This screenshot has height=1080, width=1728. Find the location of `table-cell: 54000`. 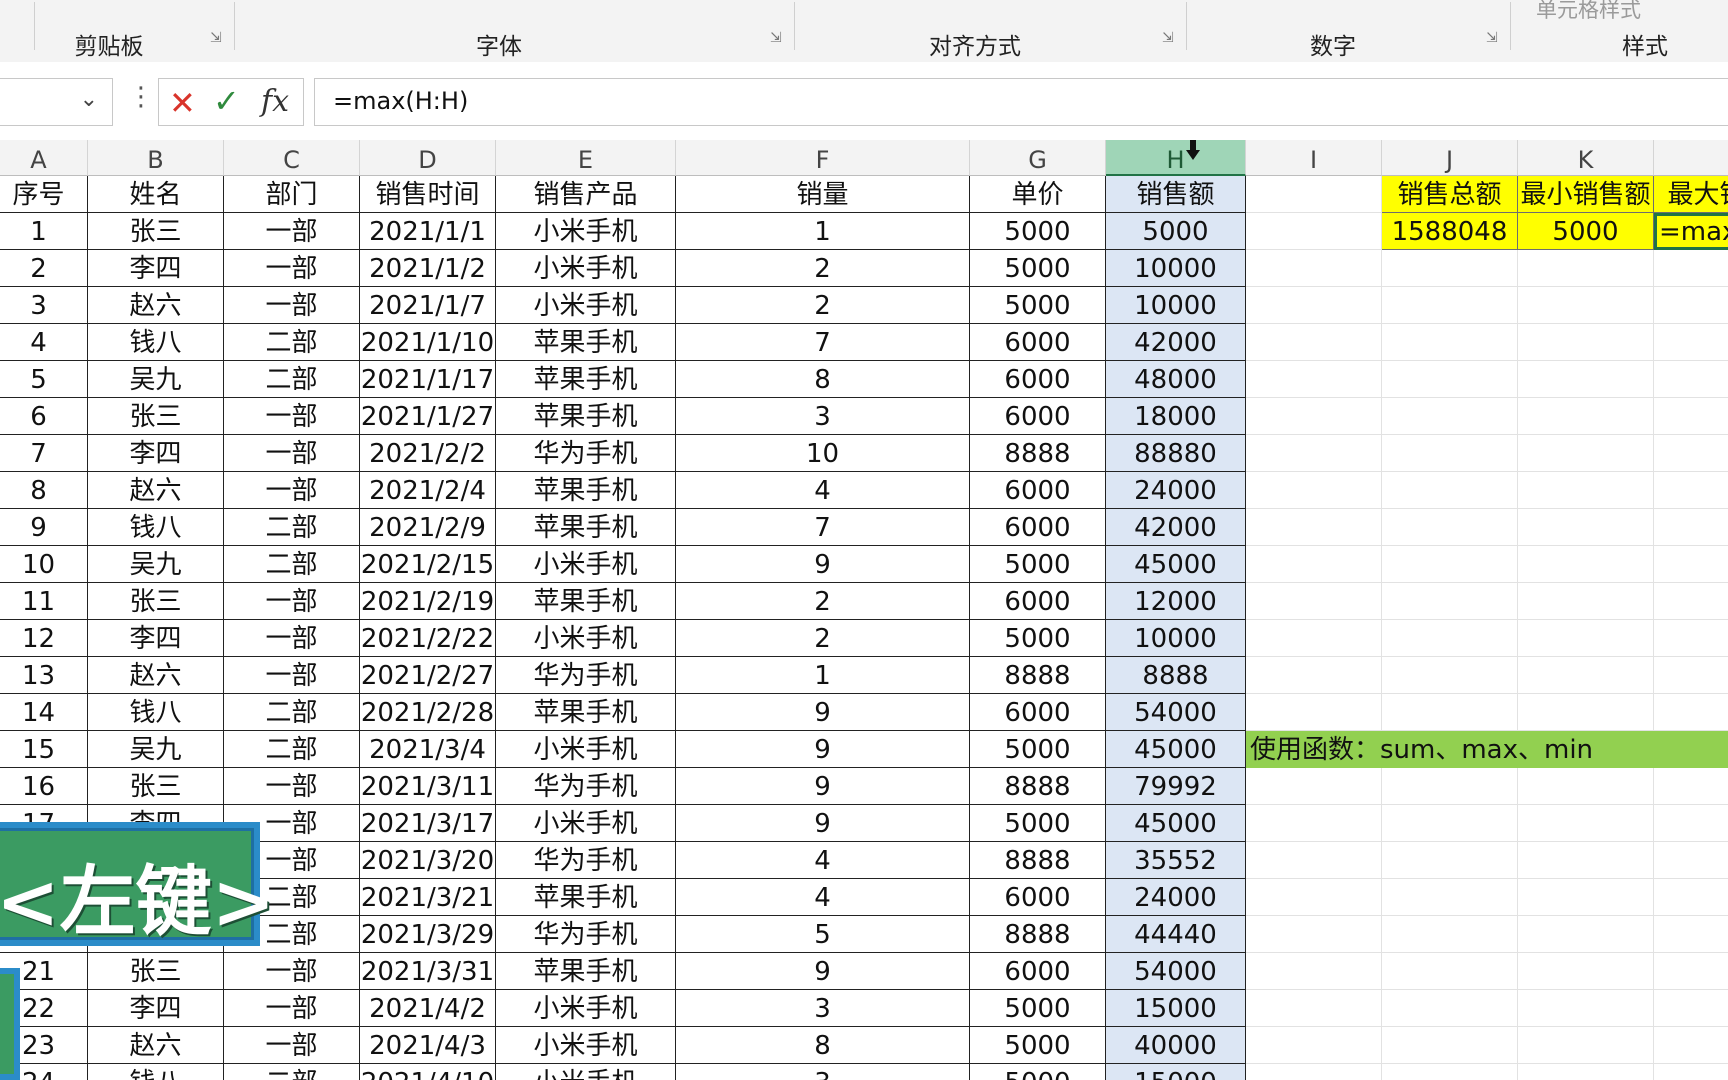

table-cell: 54000 is located at coordinates (1176, 971).